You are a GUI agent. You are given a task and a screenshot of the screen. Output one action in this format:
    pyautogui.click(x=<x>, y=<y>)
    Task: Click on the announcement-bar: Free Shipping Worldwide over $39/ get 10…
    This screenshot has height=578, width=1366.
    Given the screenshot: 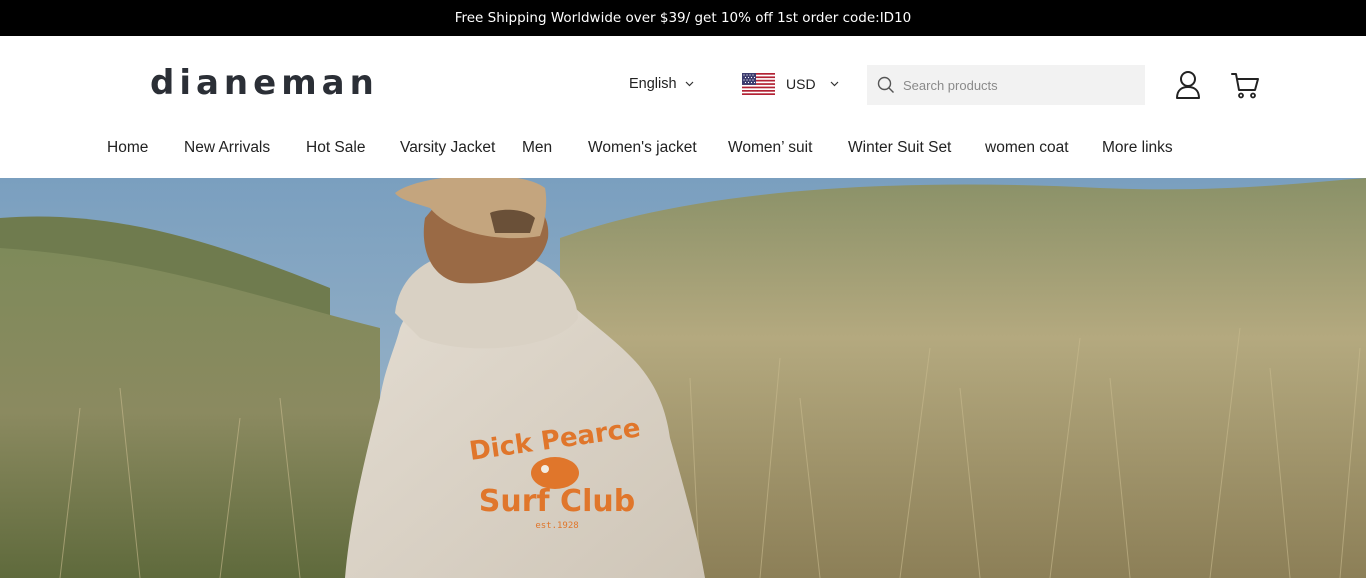 What is the action you would take?
    pyautogui.click(x=683, y=18)
    